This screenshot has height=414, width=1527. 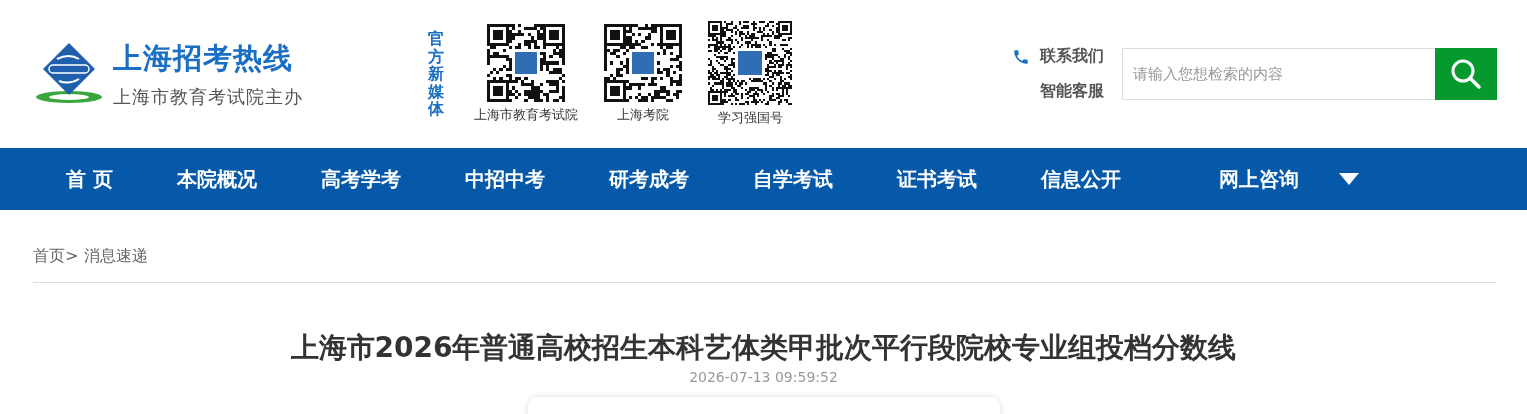 I want to click on nav-item: 网上咨询, so click(x=1258, y=179).